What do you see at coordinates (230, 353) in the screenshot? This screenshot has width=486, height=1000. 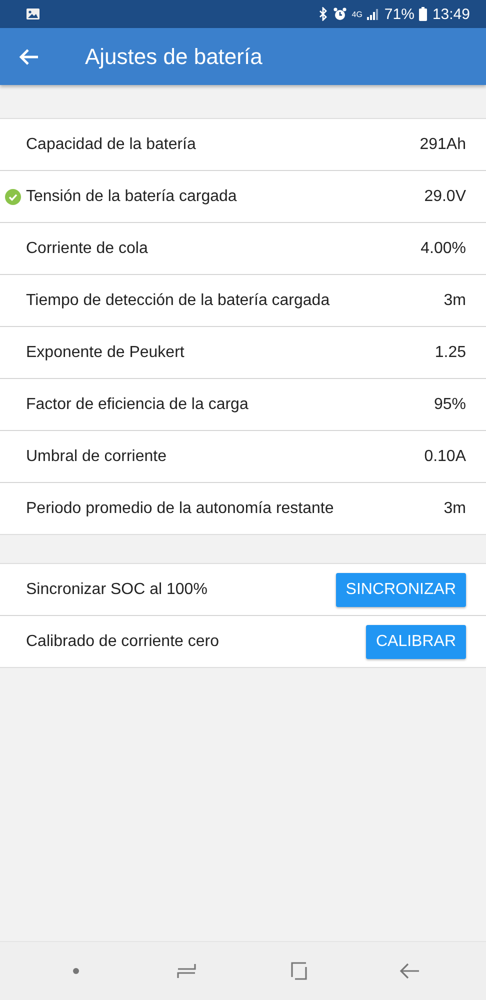 I see `setting-label: Exponente de Peukert` at bounding box center [230, 353].